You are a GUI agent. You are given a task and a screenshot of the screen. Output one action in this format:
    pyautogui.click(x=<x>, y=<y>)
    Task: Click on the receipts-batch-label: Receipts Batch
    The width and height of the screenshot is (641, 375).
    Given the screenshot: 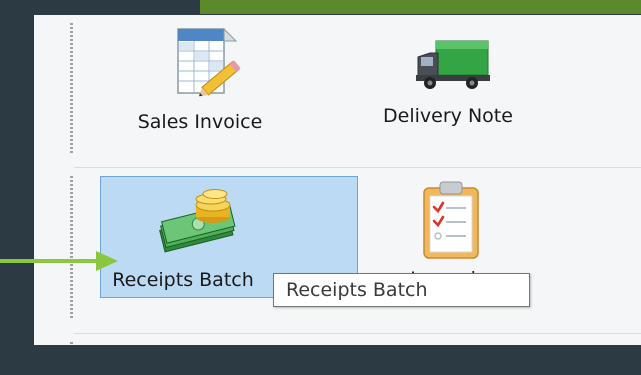 What is the action you would take?
    pyautogui.click(x=183, y=280)
    